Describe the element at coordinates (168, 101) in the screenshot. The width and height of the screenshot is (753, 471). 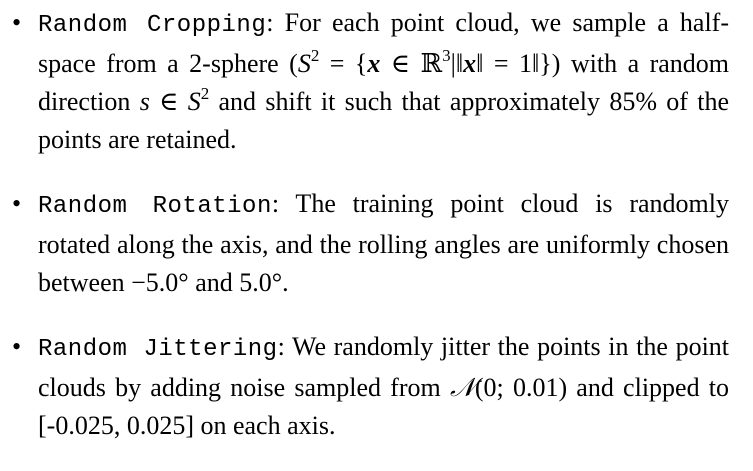
I see `math-in-2: ∈` at that location.